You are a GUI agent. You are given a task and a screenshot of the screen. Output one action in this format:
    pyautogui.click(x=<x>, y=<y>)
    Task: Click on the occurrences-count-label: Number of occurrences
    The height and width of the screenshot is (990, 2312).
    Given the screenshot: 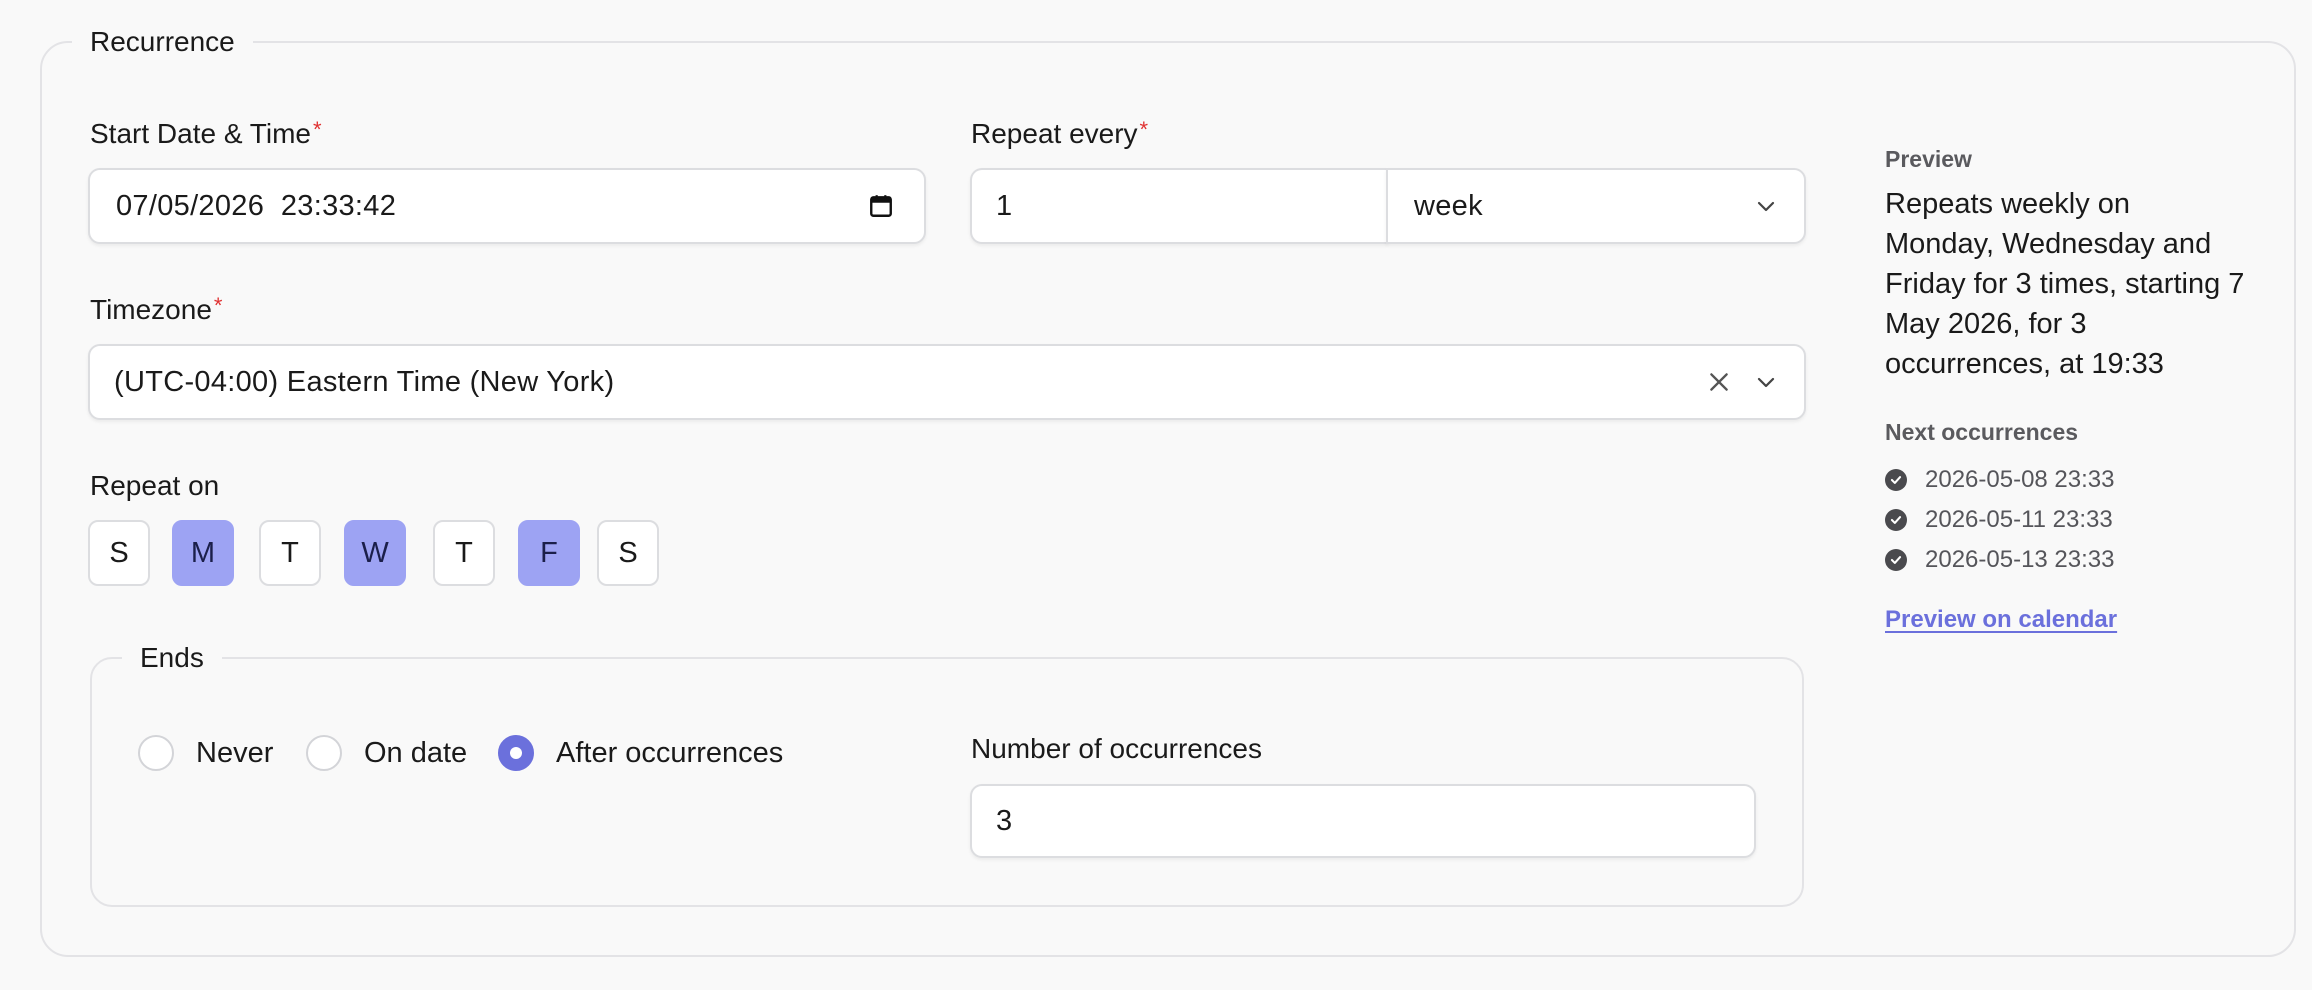 What is the action you would take?
    pyautogui.click(x=1117, y=748)
    